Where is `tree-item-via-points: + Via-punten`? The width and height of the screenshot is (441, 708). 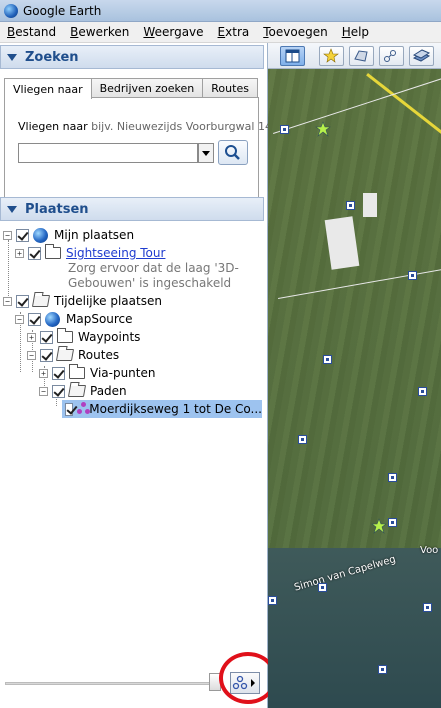
tree-item-via-points: + Via-punten is located at coordinates (97, 373).